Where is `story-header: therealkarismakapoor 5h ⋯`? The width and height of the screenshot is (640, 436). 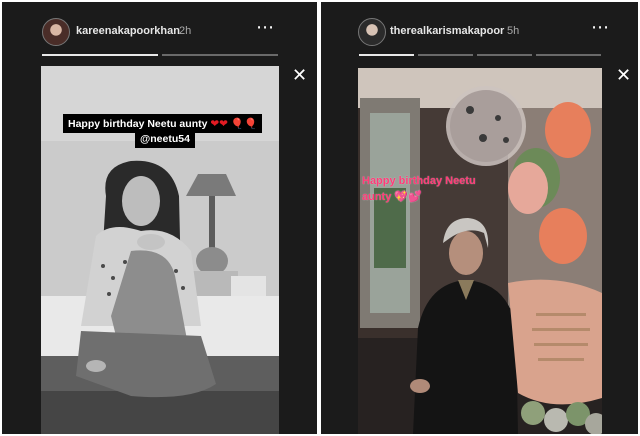 story-header: therealkarismakapoor 5h ⋯ is located at coordinates (498, 33).